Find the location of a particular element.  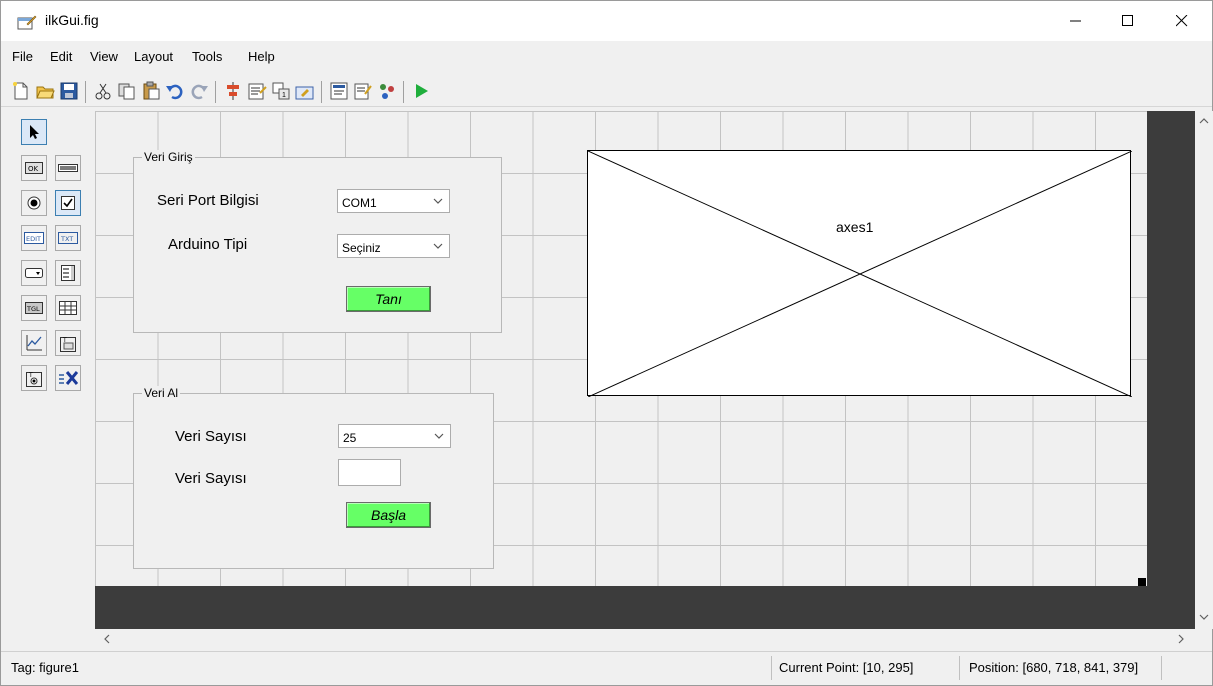

label-veri-sayisi: Veri Sayısı is located at coordinates (211, 436).